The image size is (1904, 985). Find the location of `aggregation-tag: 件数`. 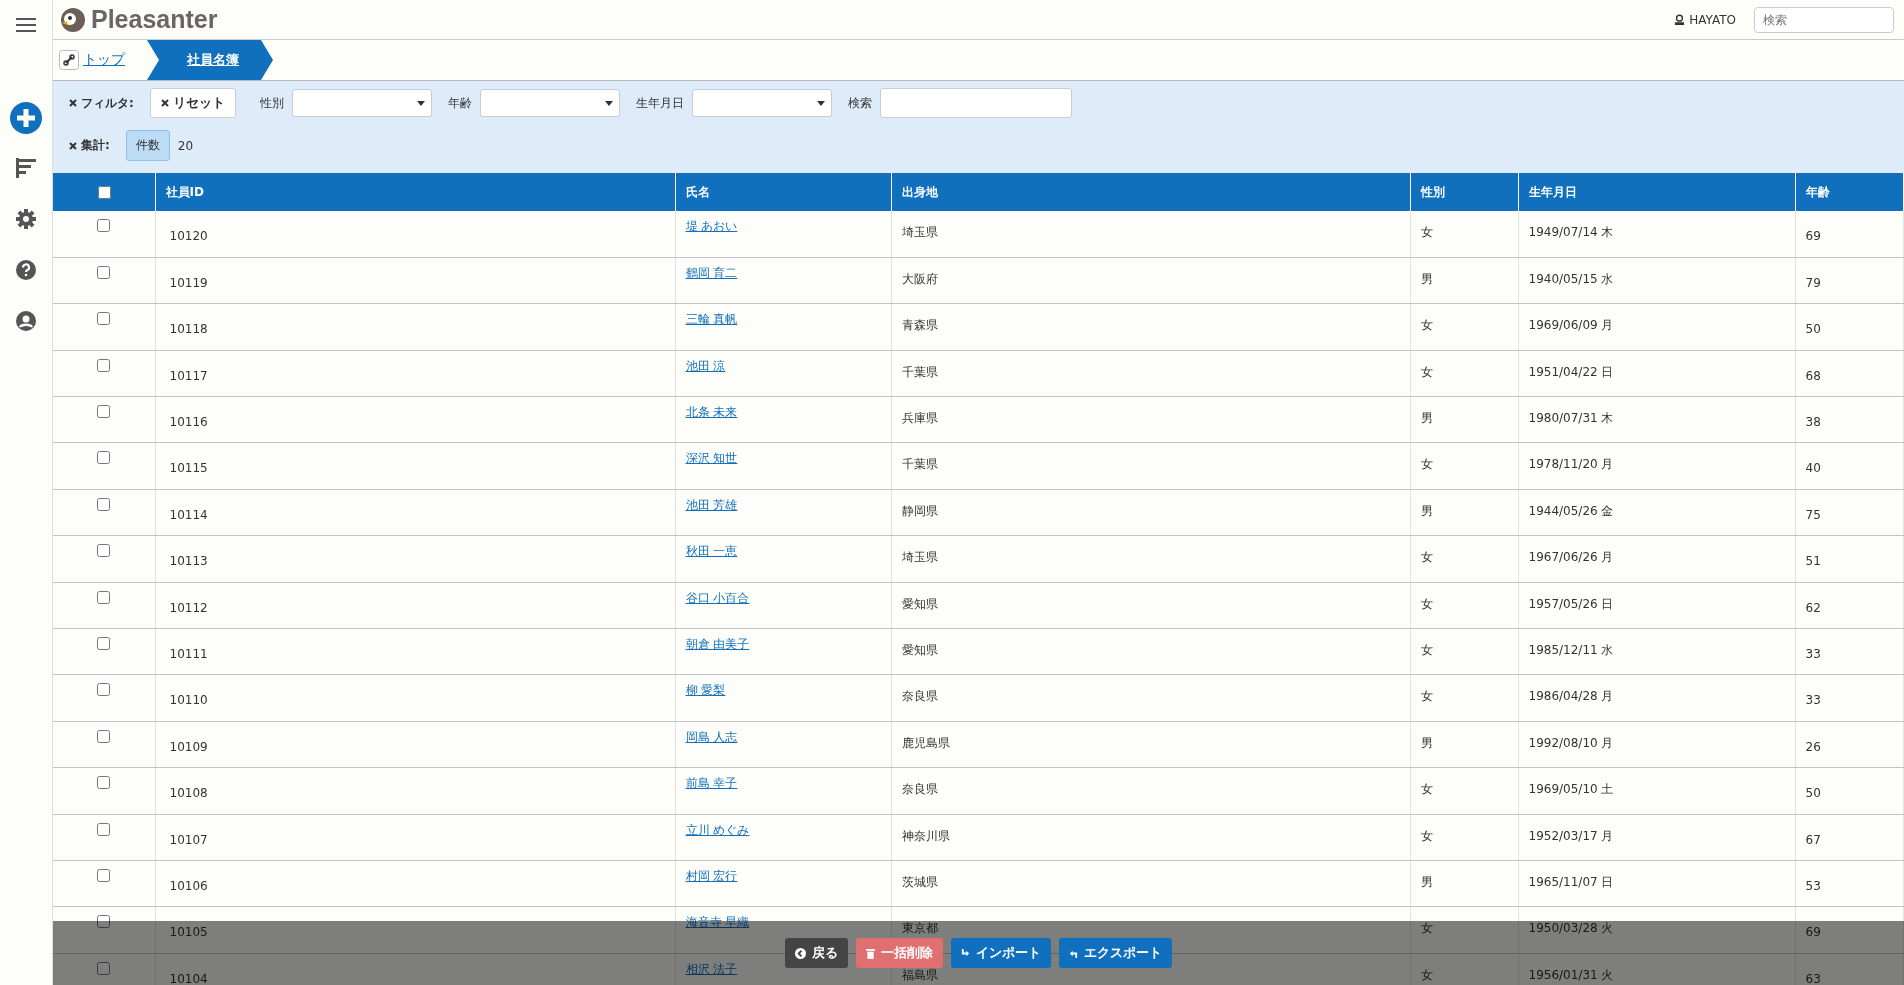

aggregation-tag: 件数 is located at coordinates (147, 145).